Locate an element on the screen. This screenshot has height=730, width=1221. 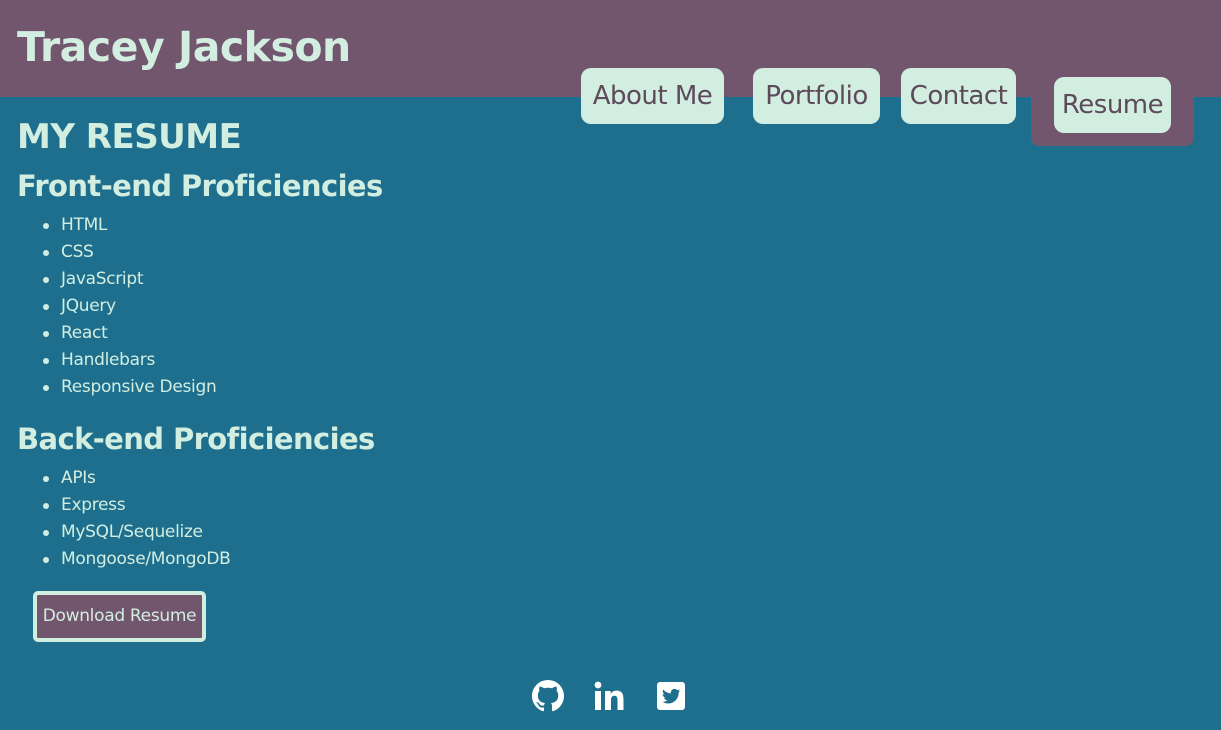
list-item: JQuery is located at coordinates (128, 306).